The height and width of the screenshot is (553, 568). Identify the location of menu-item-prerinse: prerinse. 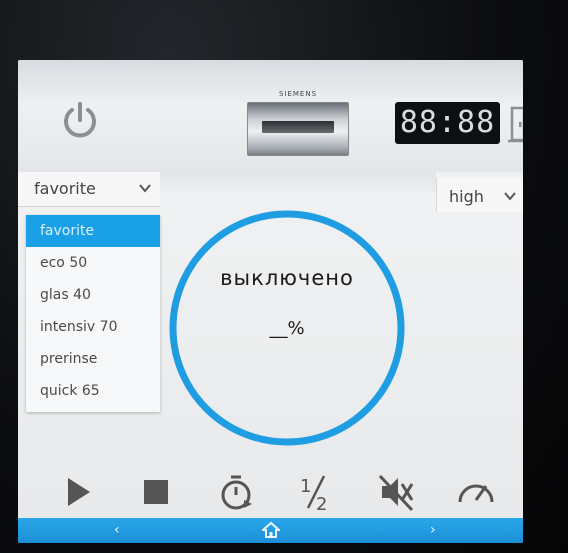
(93, 359).